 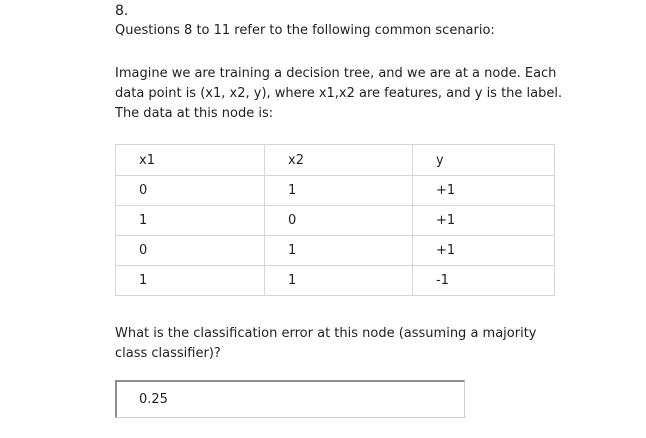 I want to click on column-header-y: y, so click(x=483, y=160).